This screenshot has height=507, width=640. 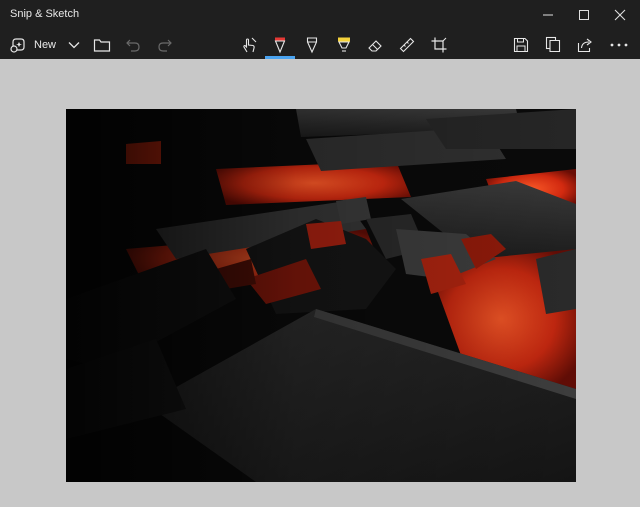 I want to click on chevron-down-icon, so click(x=74, y=44).